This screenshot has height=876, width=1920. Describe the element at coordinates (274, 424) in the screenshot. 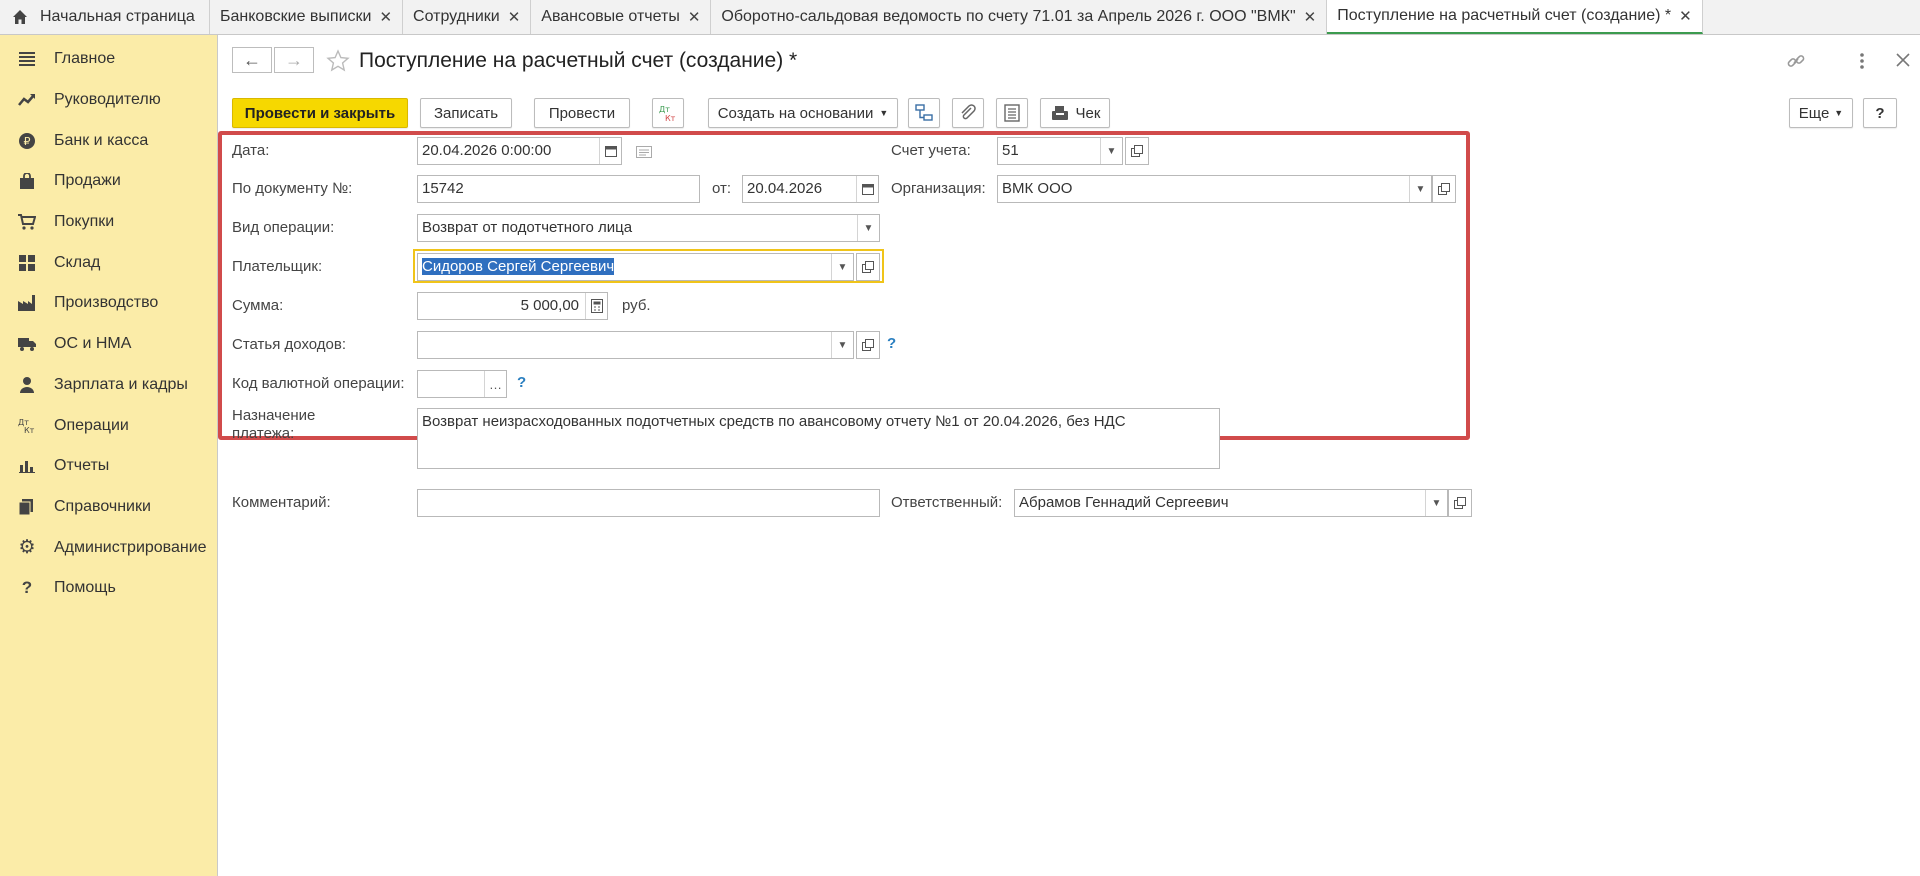

I see `purpose-label: Назначение платежа:` at that location.